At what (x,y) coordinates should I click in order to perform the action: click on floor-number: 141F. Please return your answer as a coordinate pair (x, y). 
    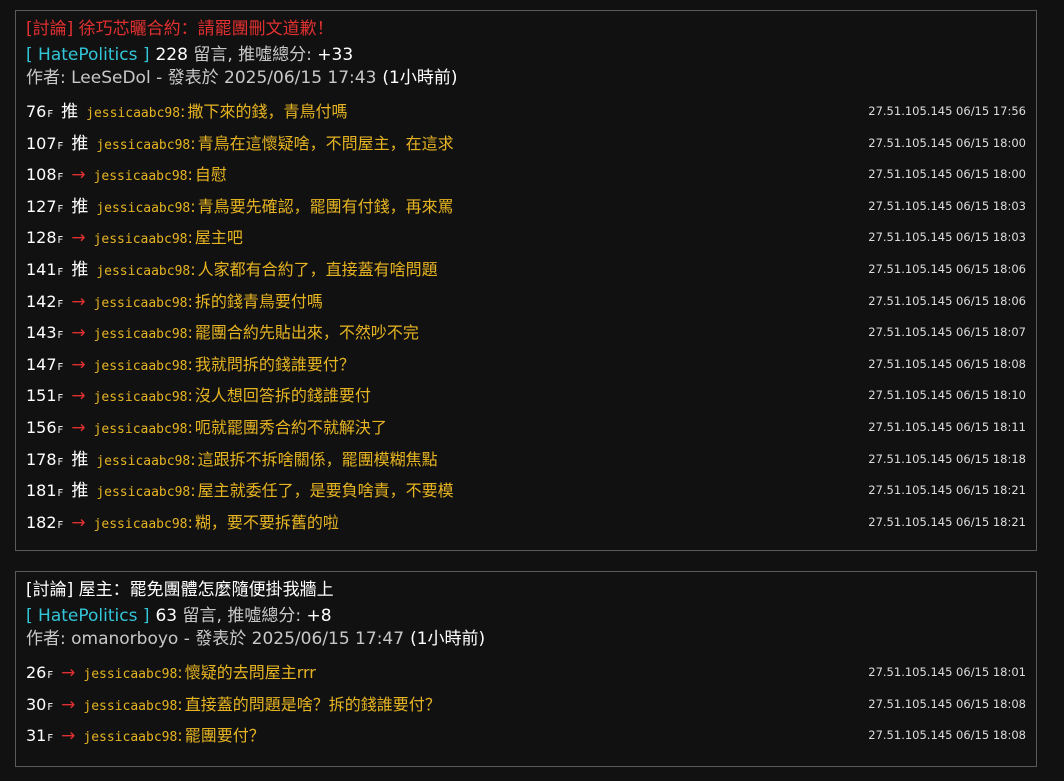
    Looking at the image, I should click on (44, 271).